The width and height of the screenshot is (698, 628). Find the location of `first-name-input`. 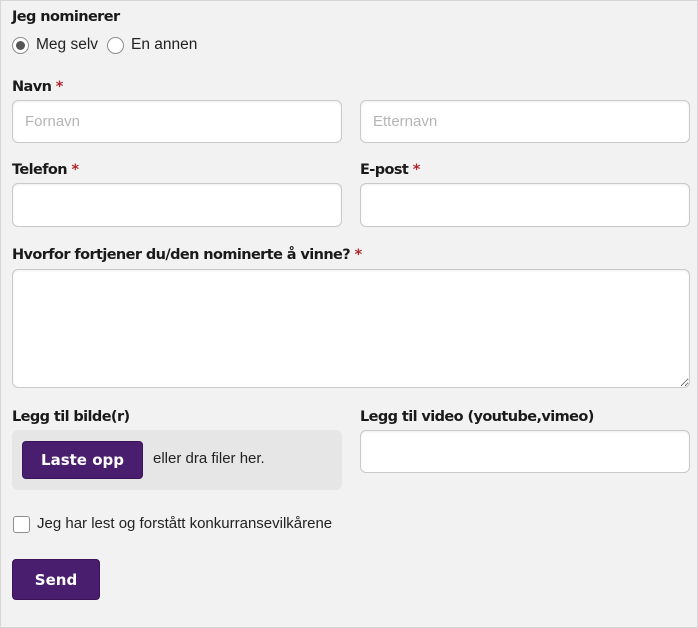

first-name-input is located at coordinates (177, 121).